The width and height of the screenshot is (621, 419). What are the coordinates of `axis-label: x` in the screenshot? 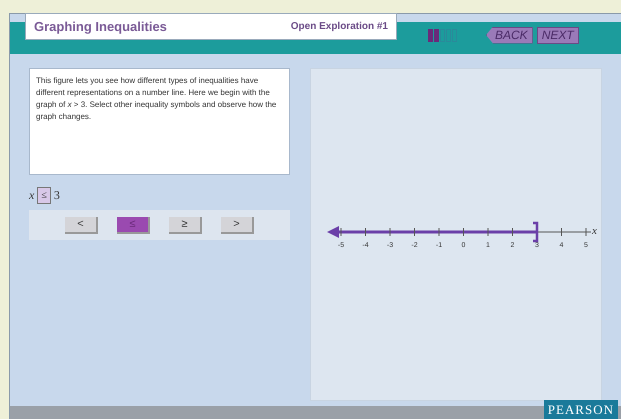 It's located at (594, 230).